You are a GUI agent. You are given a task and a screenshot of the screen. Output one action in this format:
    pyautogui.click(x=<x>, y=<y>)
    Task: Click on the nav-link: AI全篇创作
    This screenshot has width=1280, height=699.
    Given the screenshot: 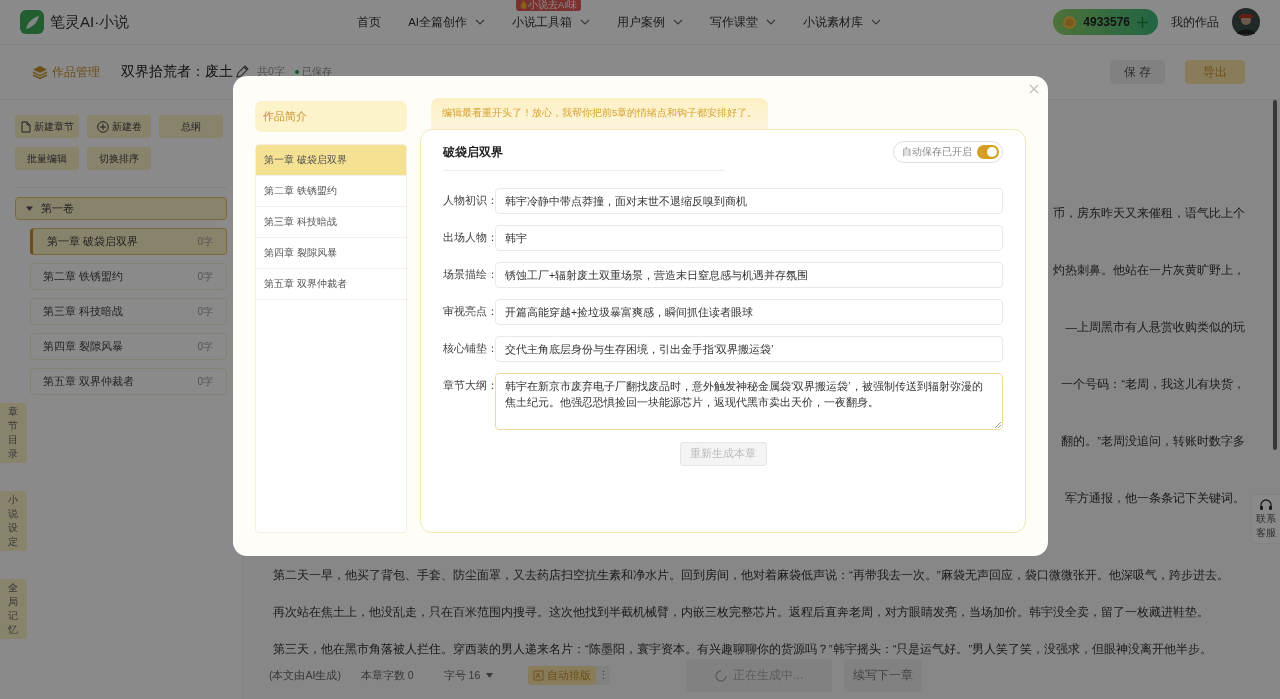 What is the action you would take?
    pyautogui.click(x=447, y=22)
    